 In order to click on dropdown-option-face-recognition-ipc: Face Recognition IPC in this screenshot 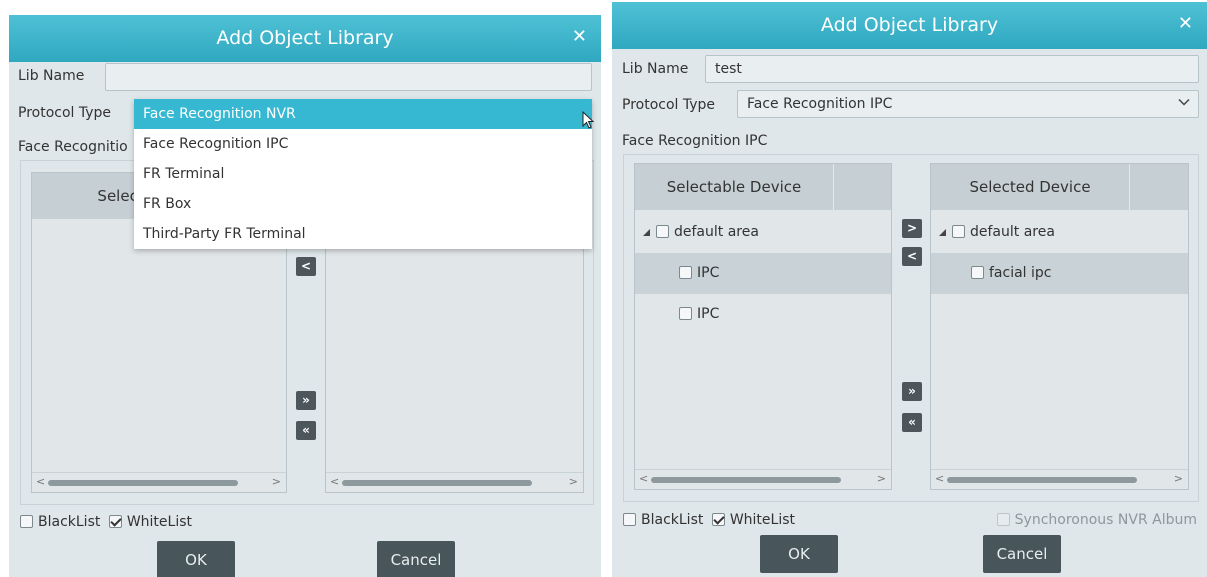, I will do `click(363, 144)`.